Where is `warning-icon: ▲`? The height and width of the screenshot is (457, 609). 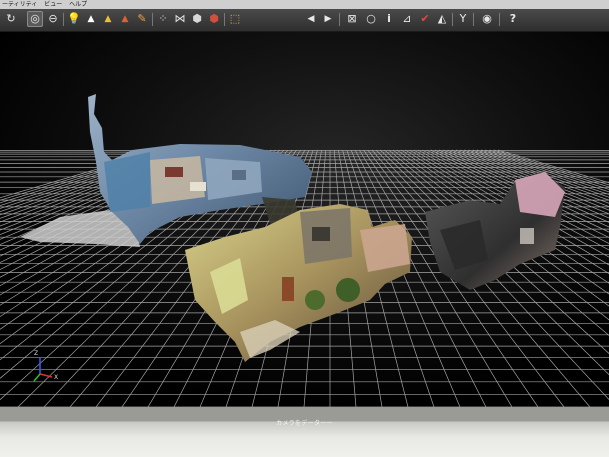 warning-icon: ▲ is located at coordinates (108, 19).